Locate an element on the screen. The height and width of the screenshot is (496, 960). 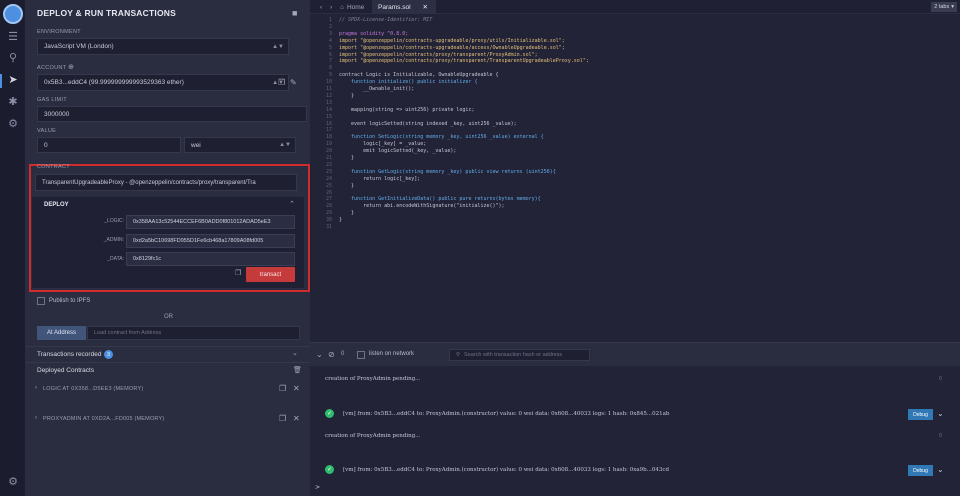
clear-console-icon: ⊘ is located at coordinates (331, 354).